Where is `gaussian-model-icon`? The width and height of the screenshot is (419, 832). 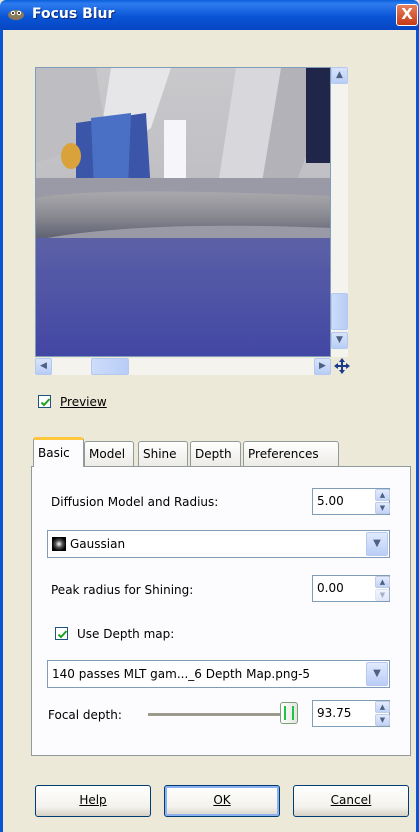 gaussian-model-icon is located at coordinates (59, 544).